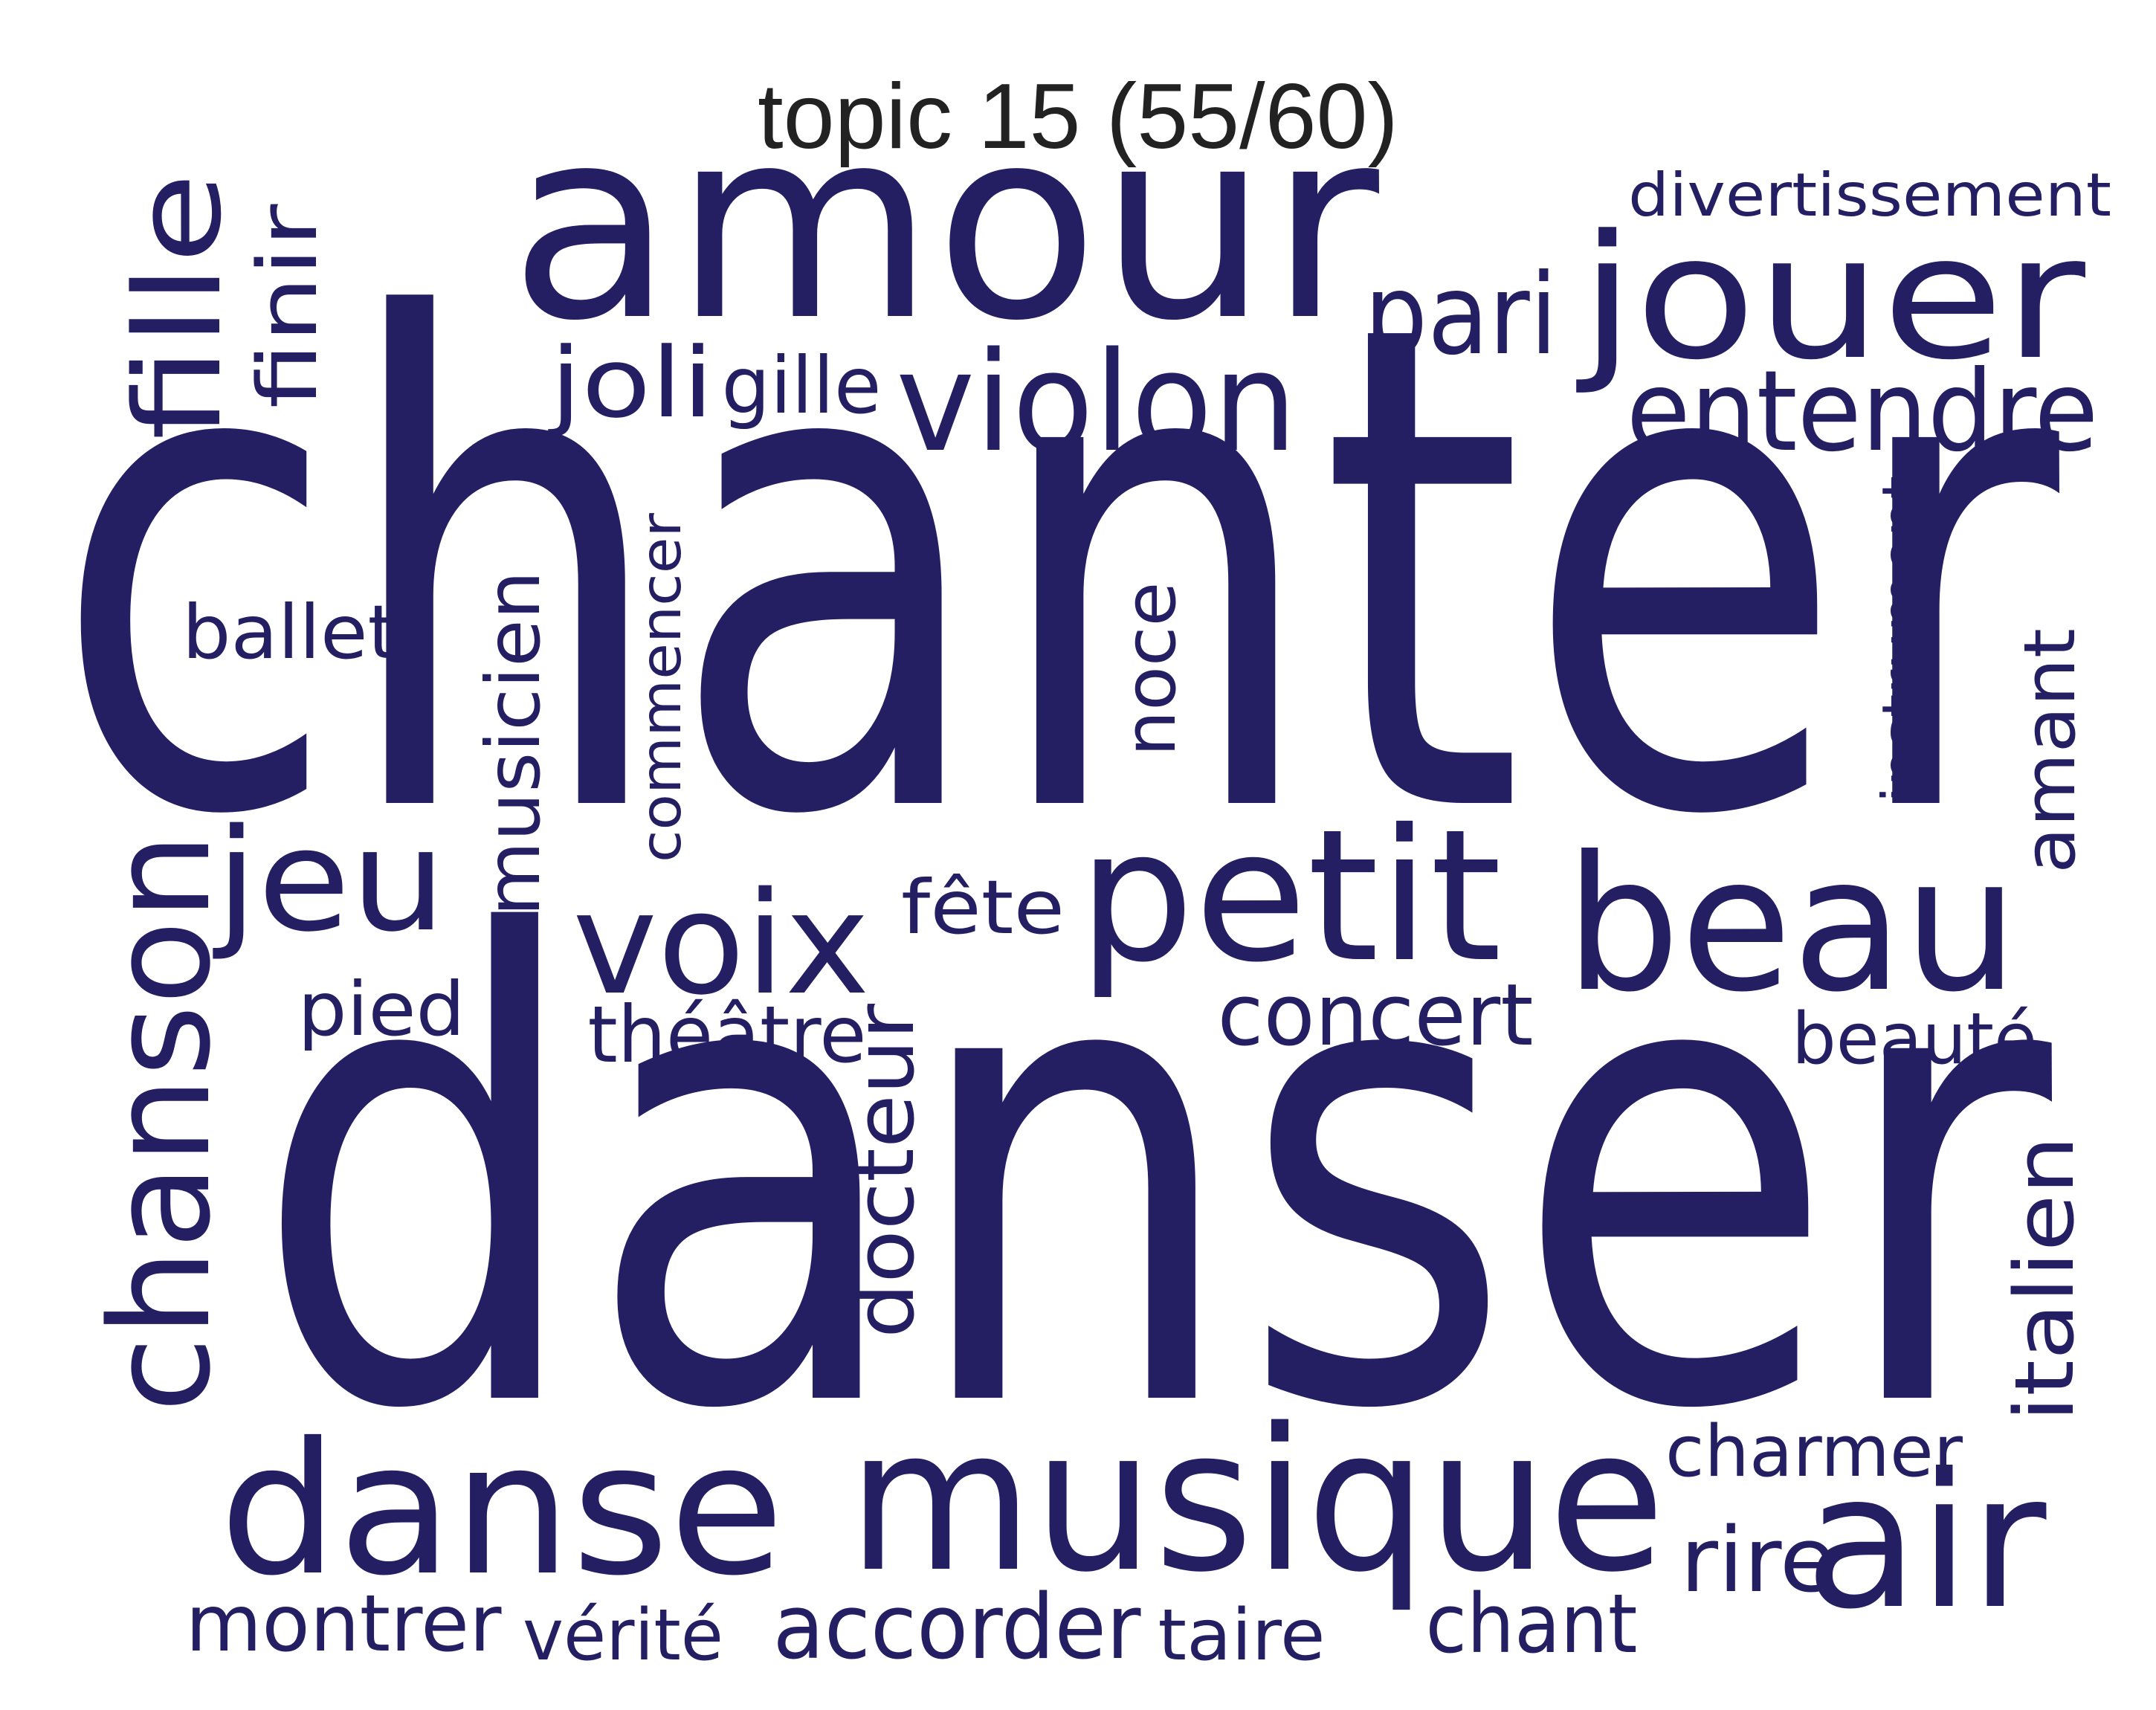  What do you see at coordinates (1096, 402) in the screenshot?
I see `word-violon: violon` at bounding box center [1096, 402].